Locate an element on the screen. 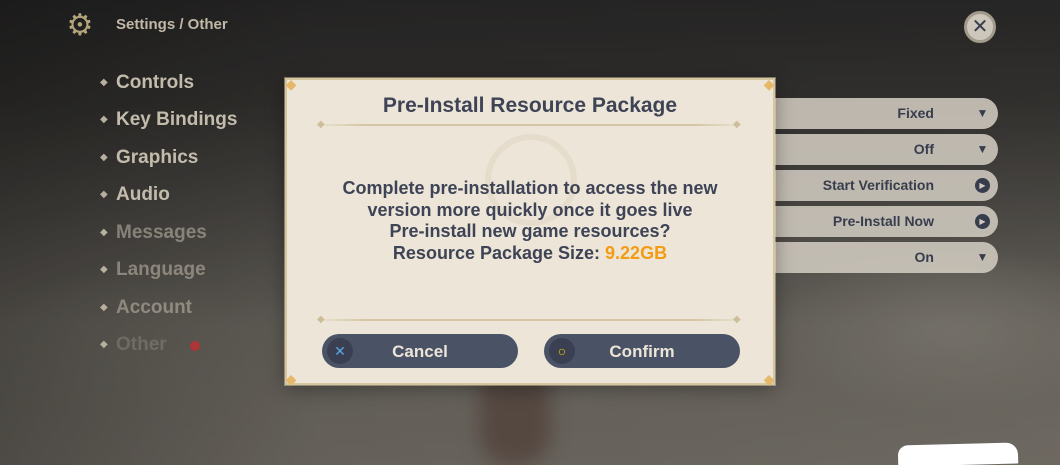 The height and width of the screenshot is (465, 1060). cancel-button: ✕ Cancel is located at coordinates (420, 351).